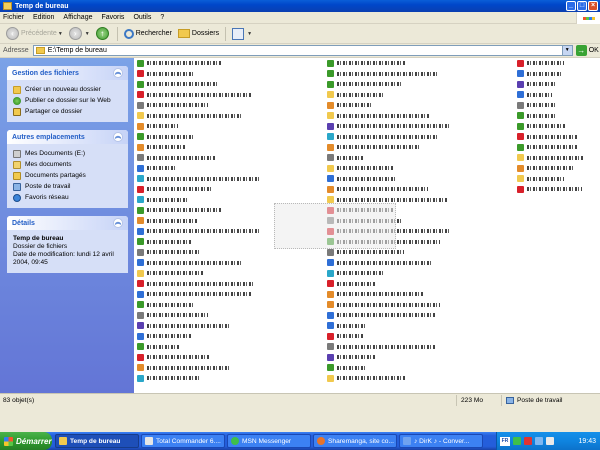 The image size is (600, 450). I want to click on details-header: Détails ︽, so click(67, 223).